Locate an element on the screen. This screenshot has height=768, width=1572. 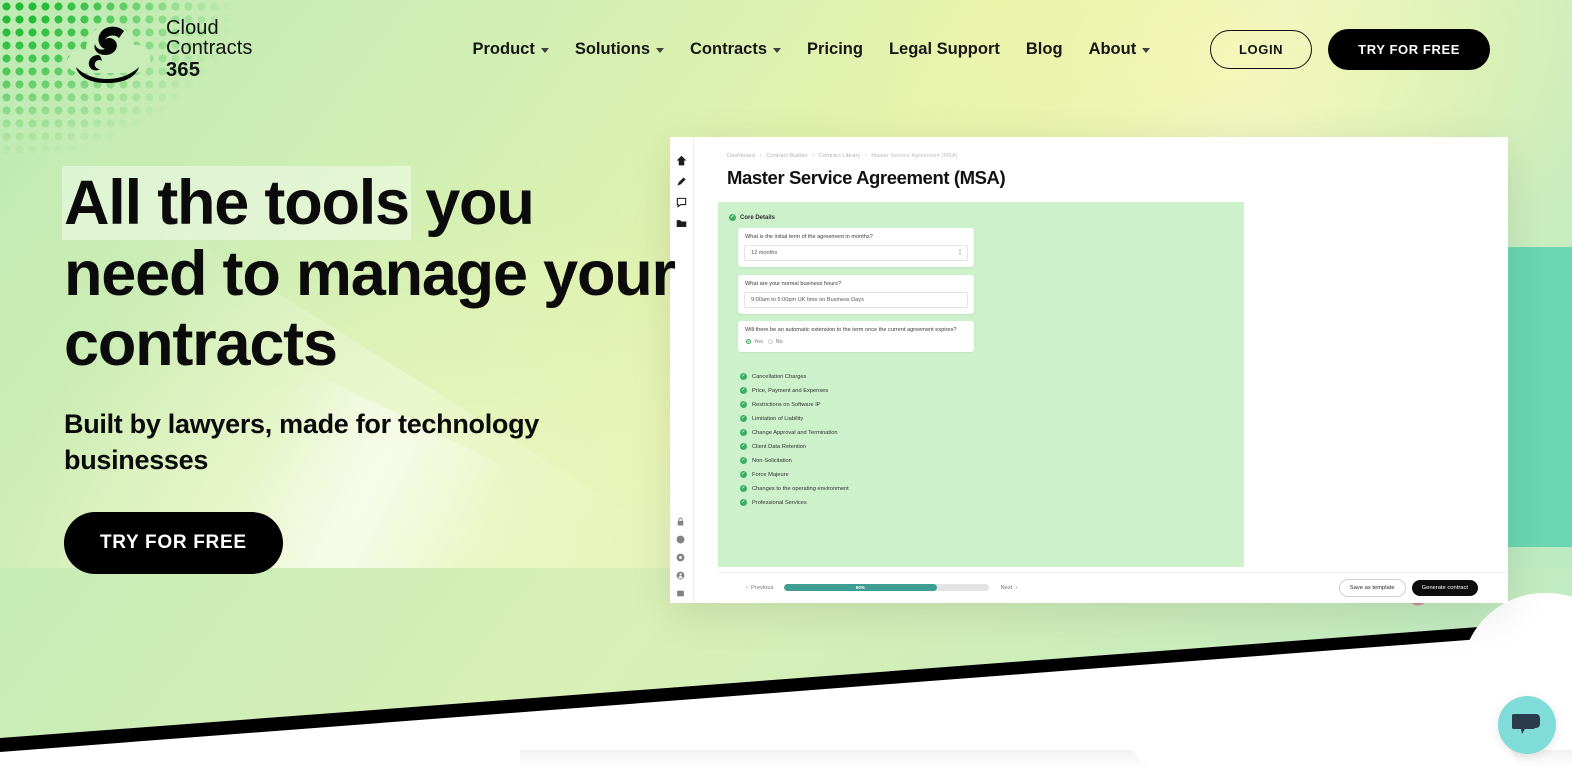
nav-label-blog: Blog is located at coordinates (1044, 48).